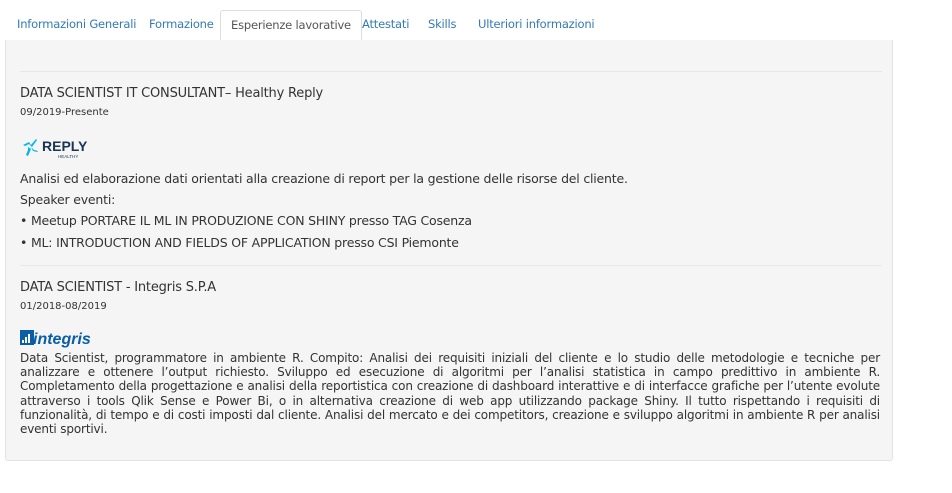  What do you see at coordinates (68, 199) in the screenshot?
I see `speaker-heading: Speaker eventi:` at bounding box center [68, 199].